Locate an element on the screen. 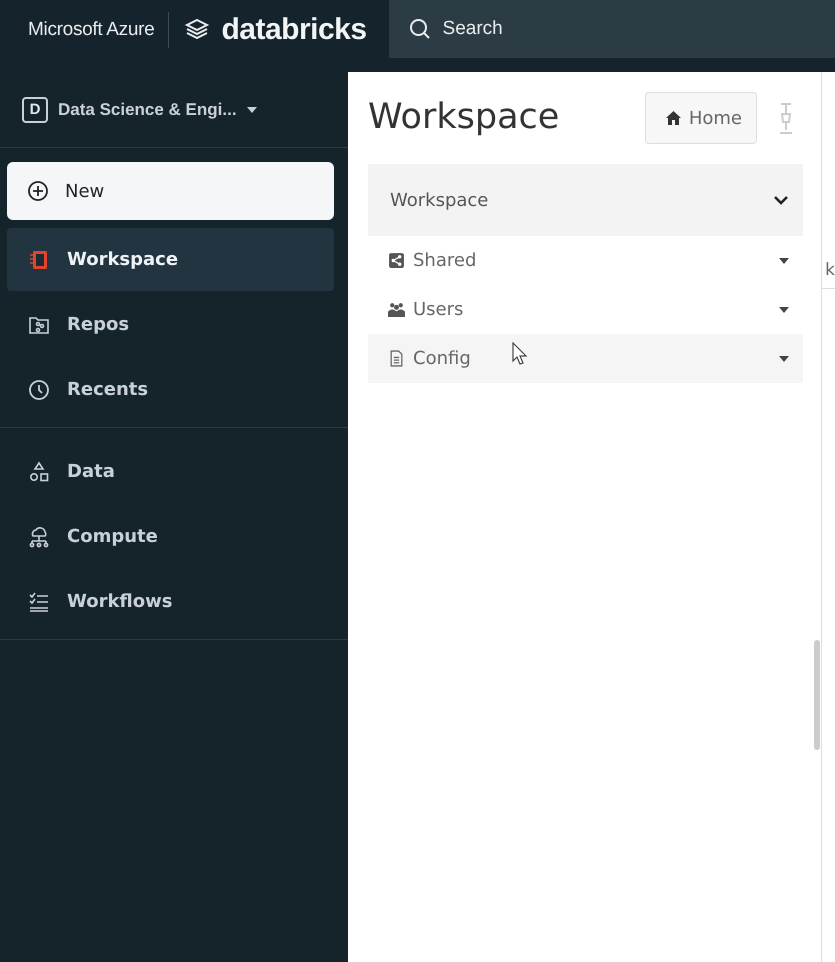 The width and height of the screenshot is (835, 962). home-icon is located at coordinates (673, 118).